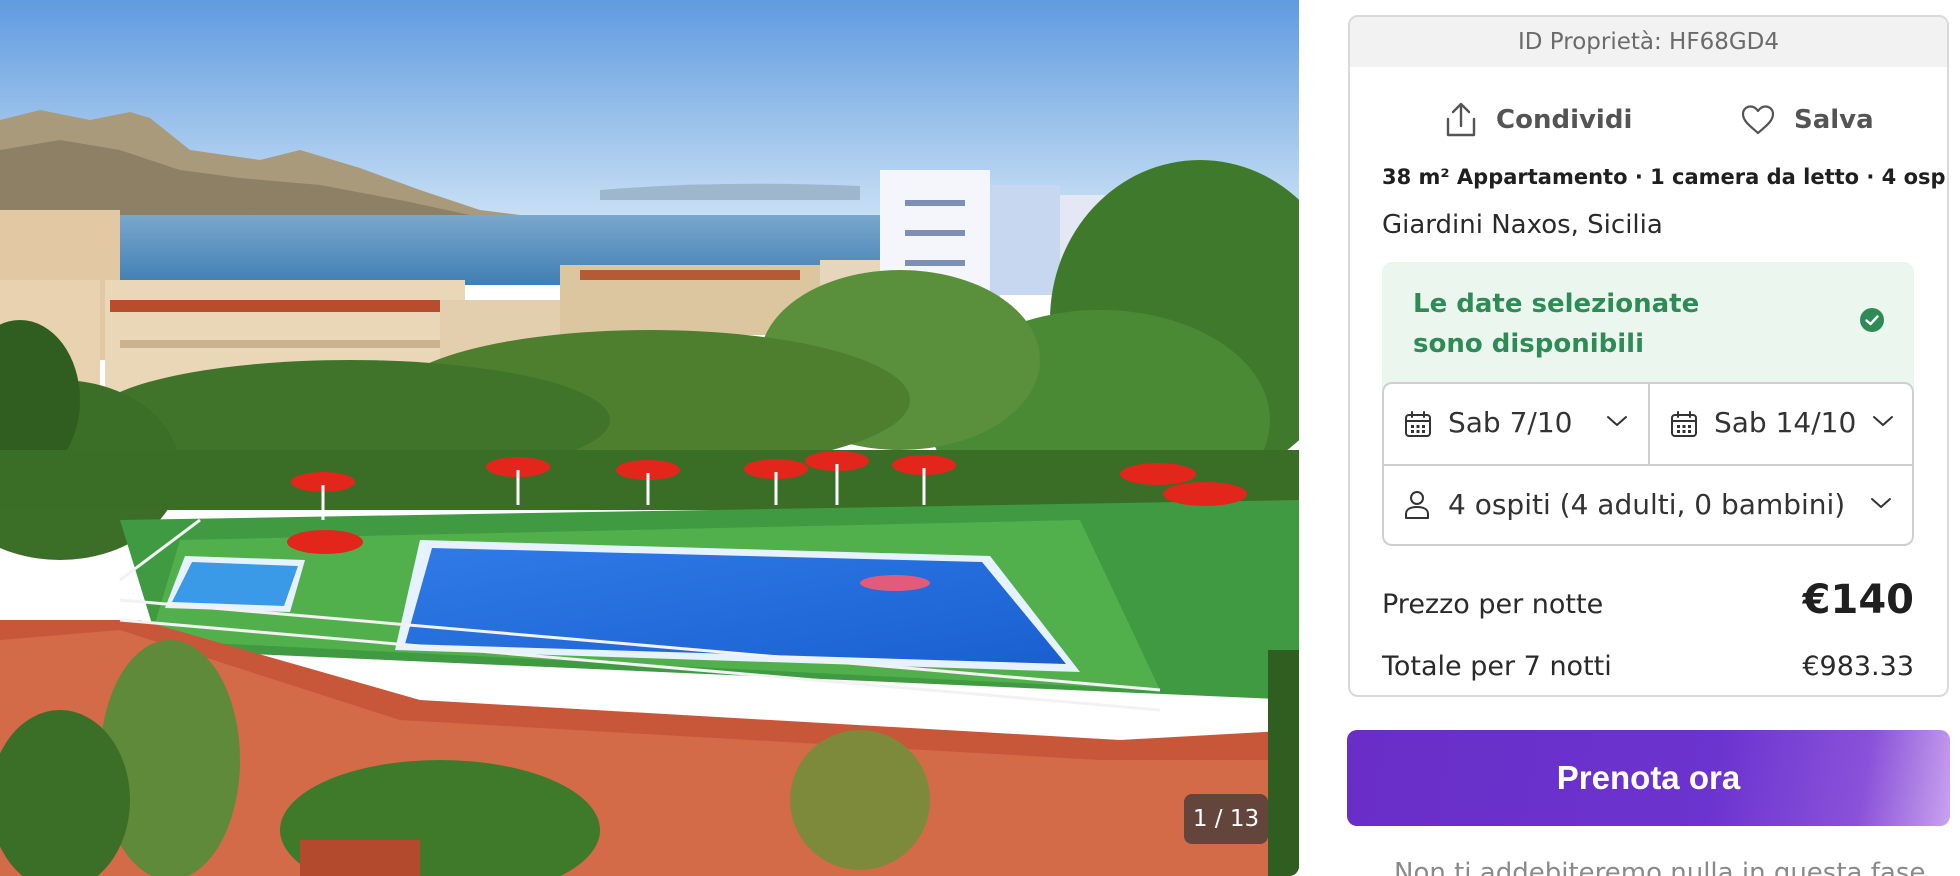  What do you see at coordinates (1648, 42) in the screenshot?
I see `property-id: ID Proprietà: HF68GD4` at bounding box center [1648, 42].